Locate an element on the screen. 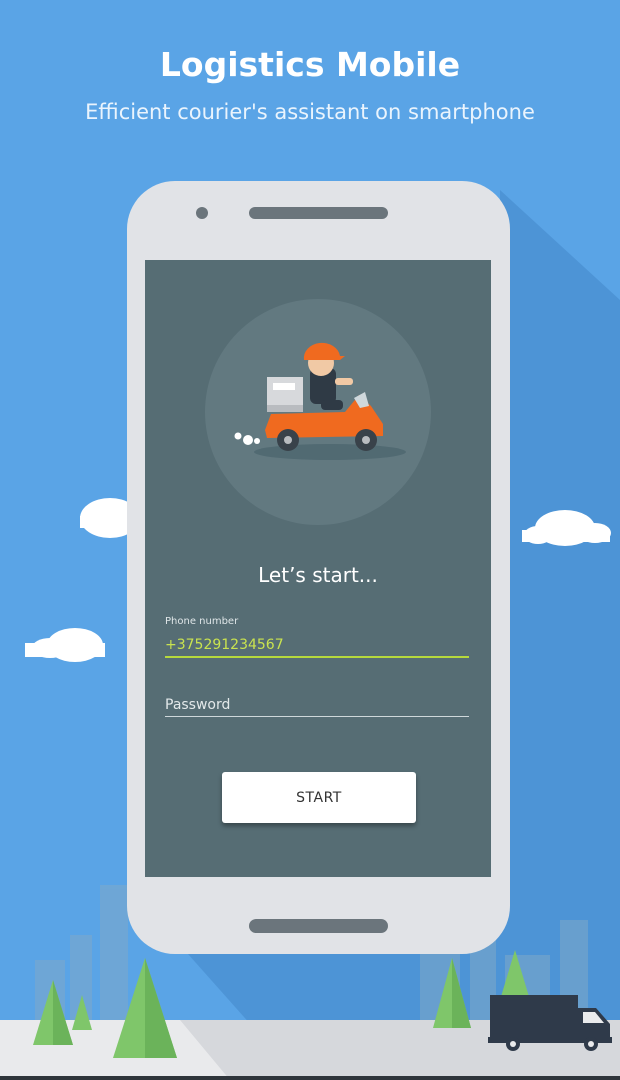 This screenshot has width=620, height=1080. start-button: START is located at coordinates (319, 797).